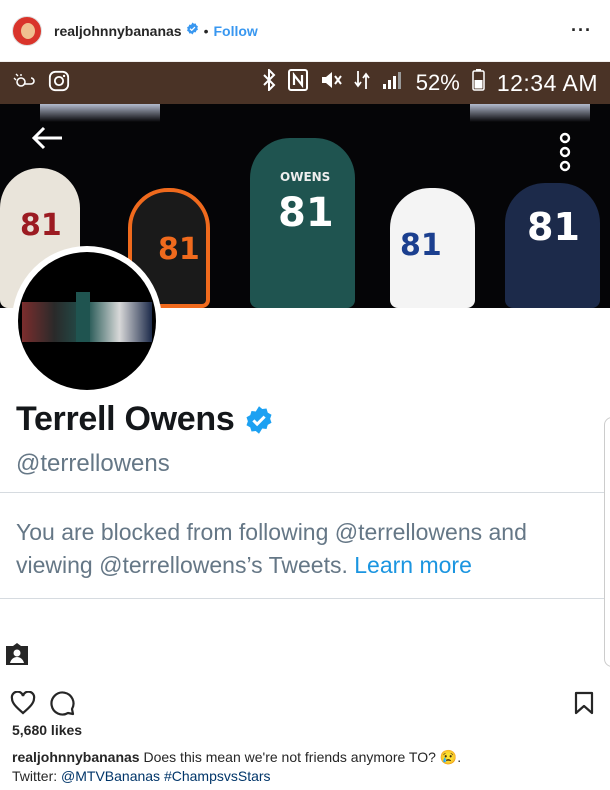 The height and width of the screenshot is (790, 610). Describe the element at coordinates (565, 154) in the screenshot. I see `kebab-menu-icon` at that location.